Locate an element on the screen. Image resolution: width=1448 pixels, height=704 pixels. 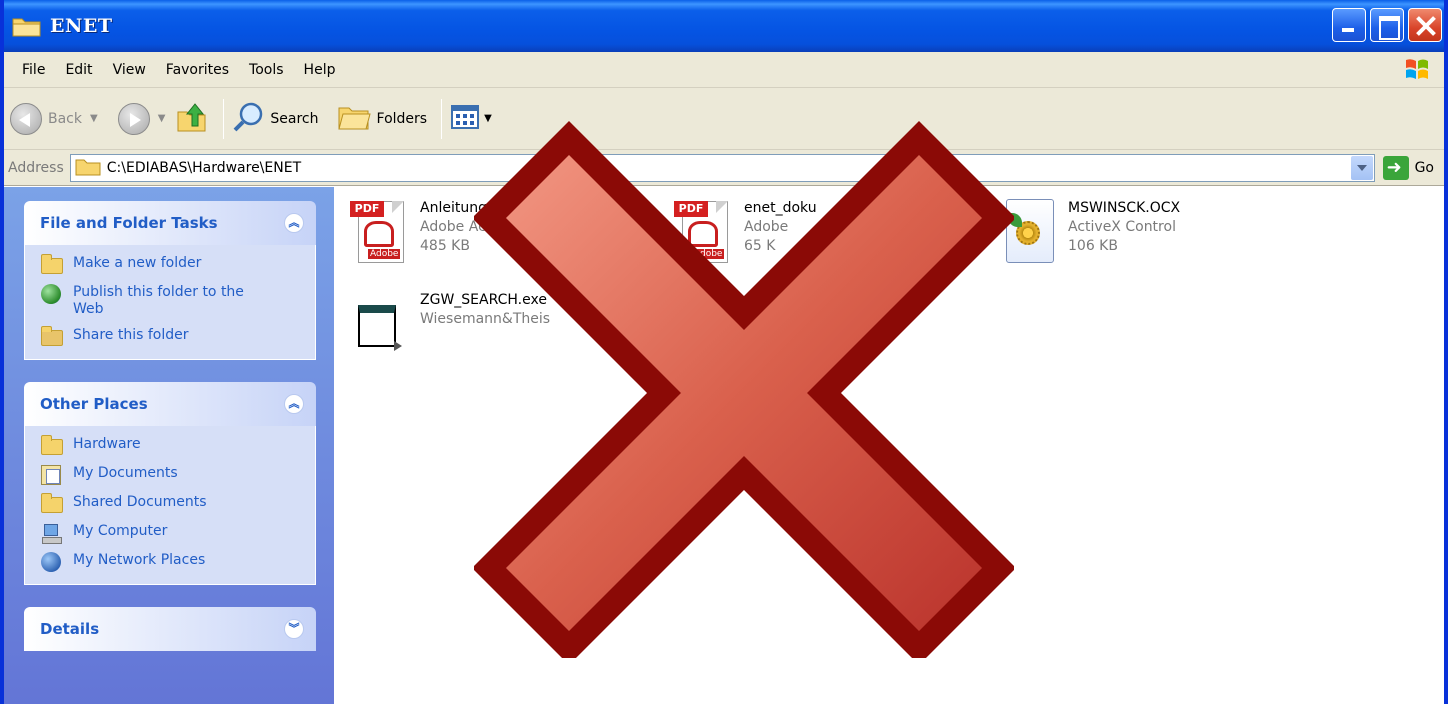
go-arrow-icon is located at coordinates (1395, 167).